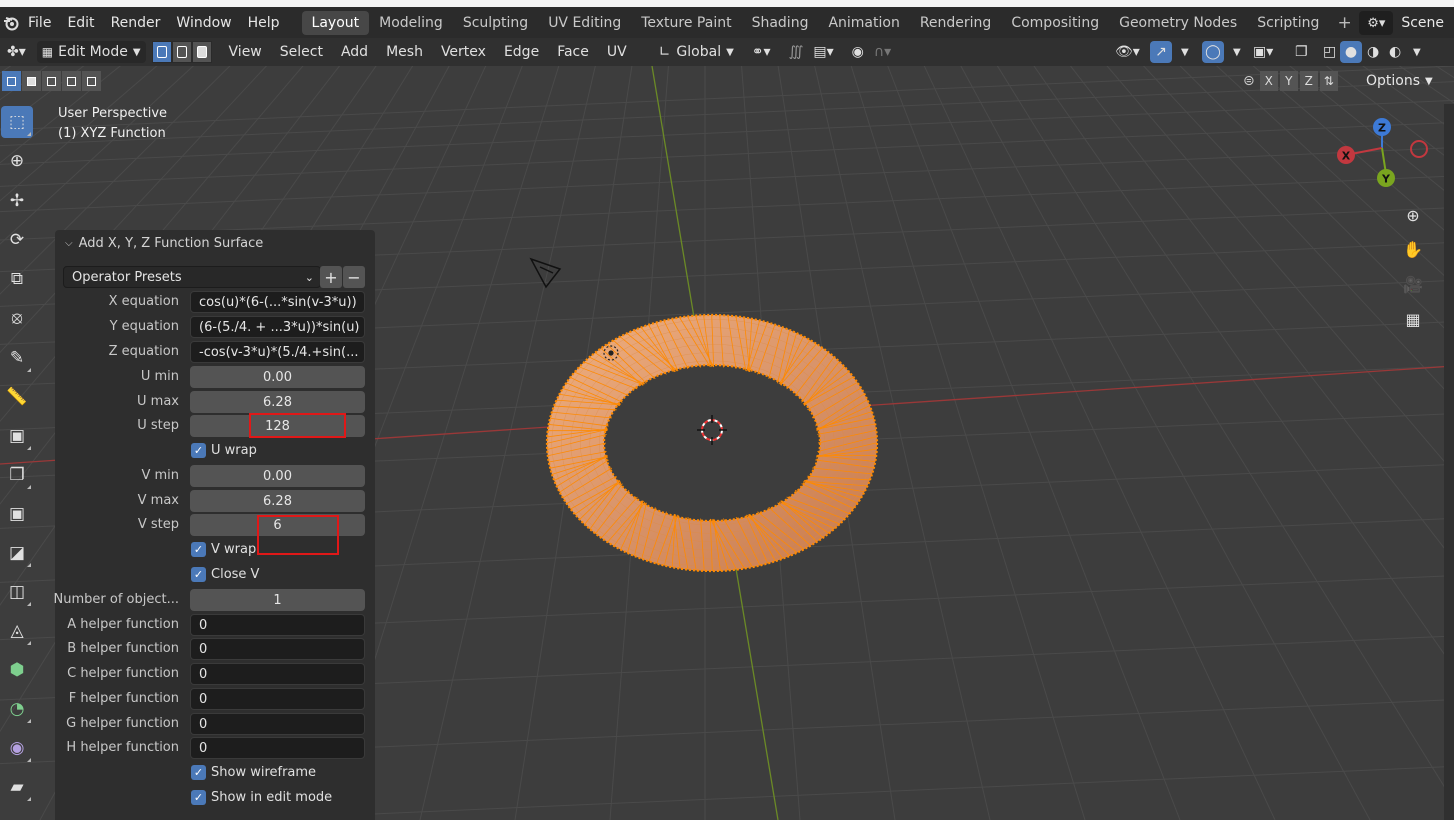 The image size is (1454, 820). Describe the element at coordinates (1308, 81) in the screenshot. I see `mirror-z-button: Z` at that location.